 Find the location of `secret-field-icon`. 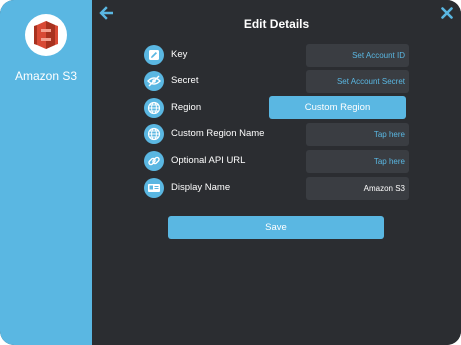

secret-field-icon is located at coordinates (154, 81).